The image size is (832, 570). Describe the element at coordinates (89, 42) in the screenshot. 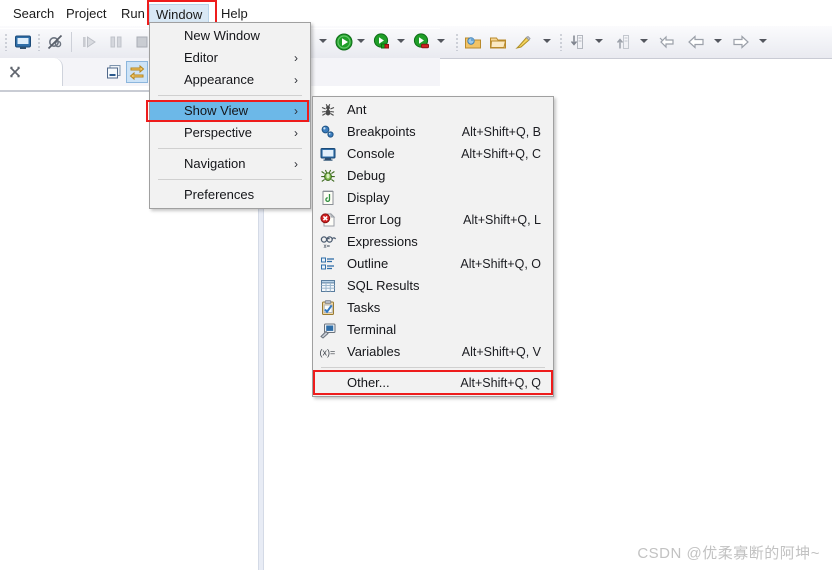

I see `resume-icon` at that location.